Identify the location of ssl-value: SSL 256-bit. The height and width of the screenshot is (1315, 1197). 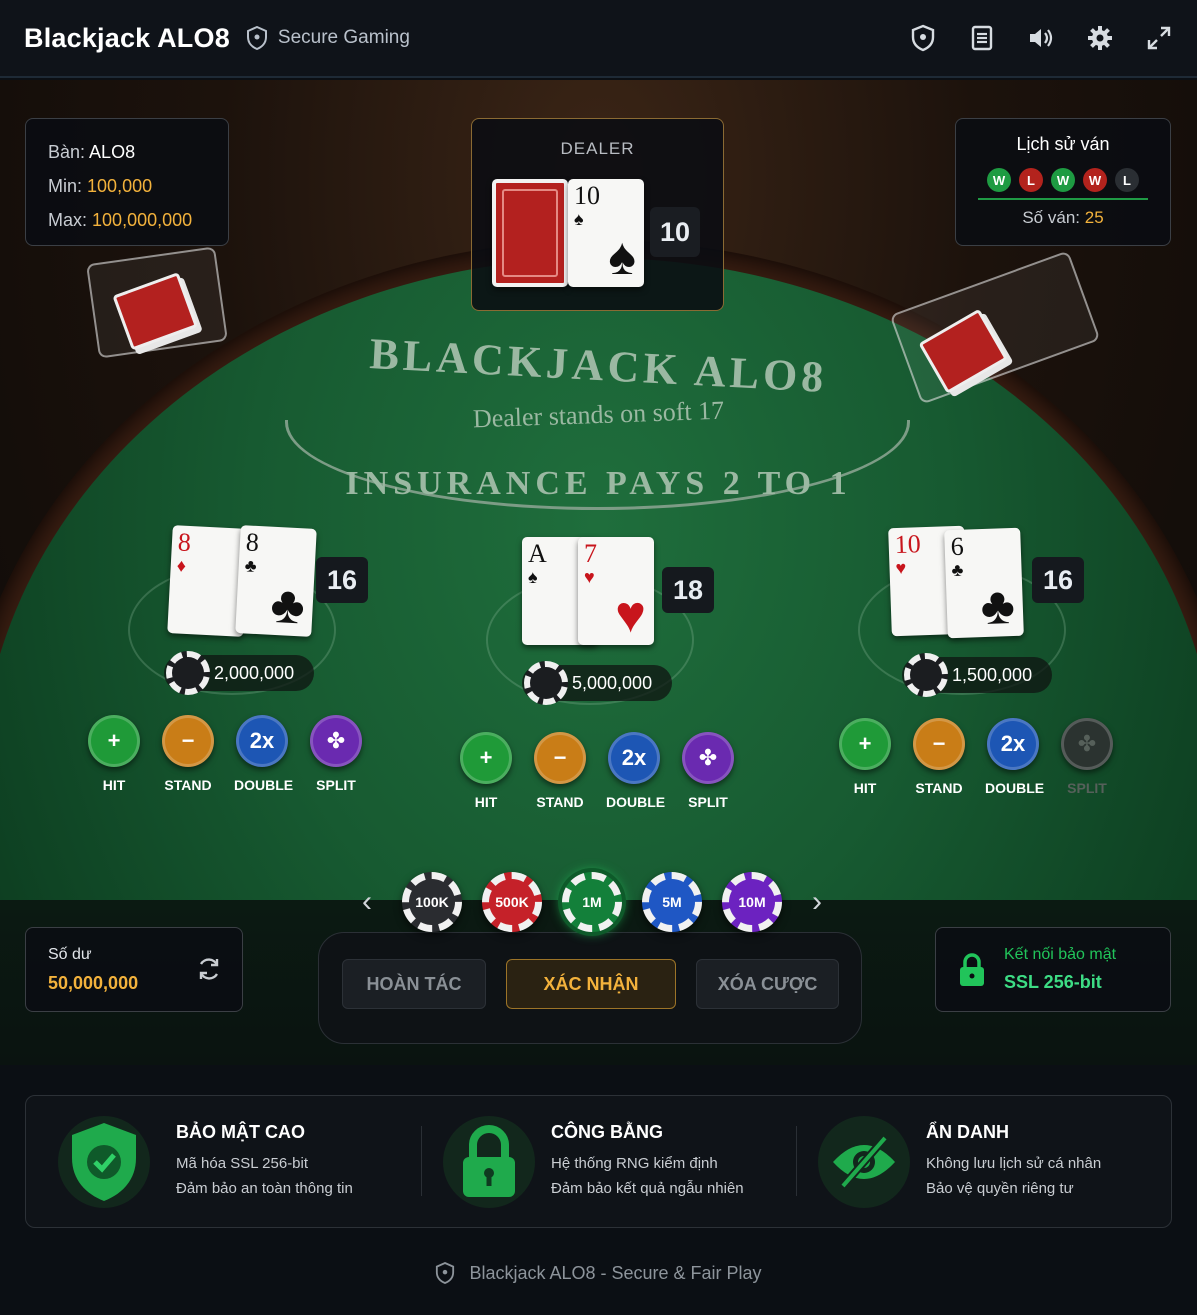
(1053, 982).